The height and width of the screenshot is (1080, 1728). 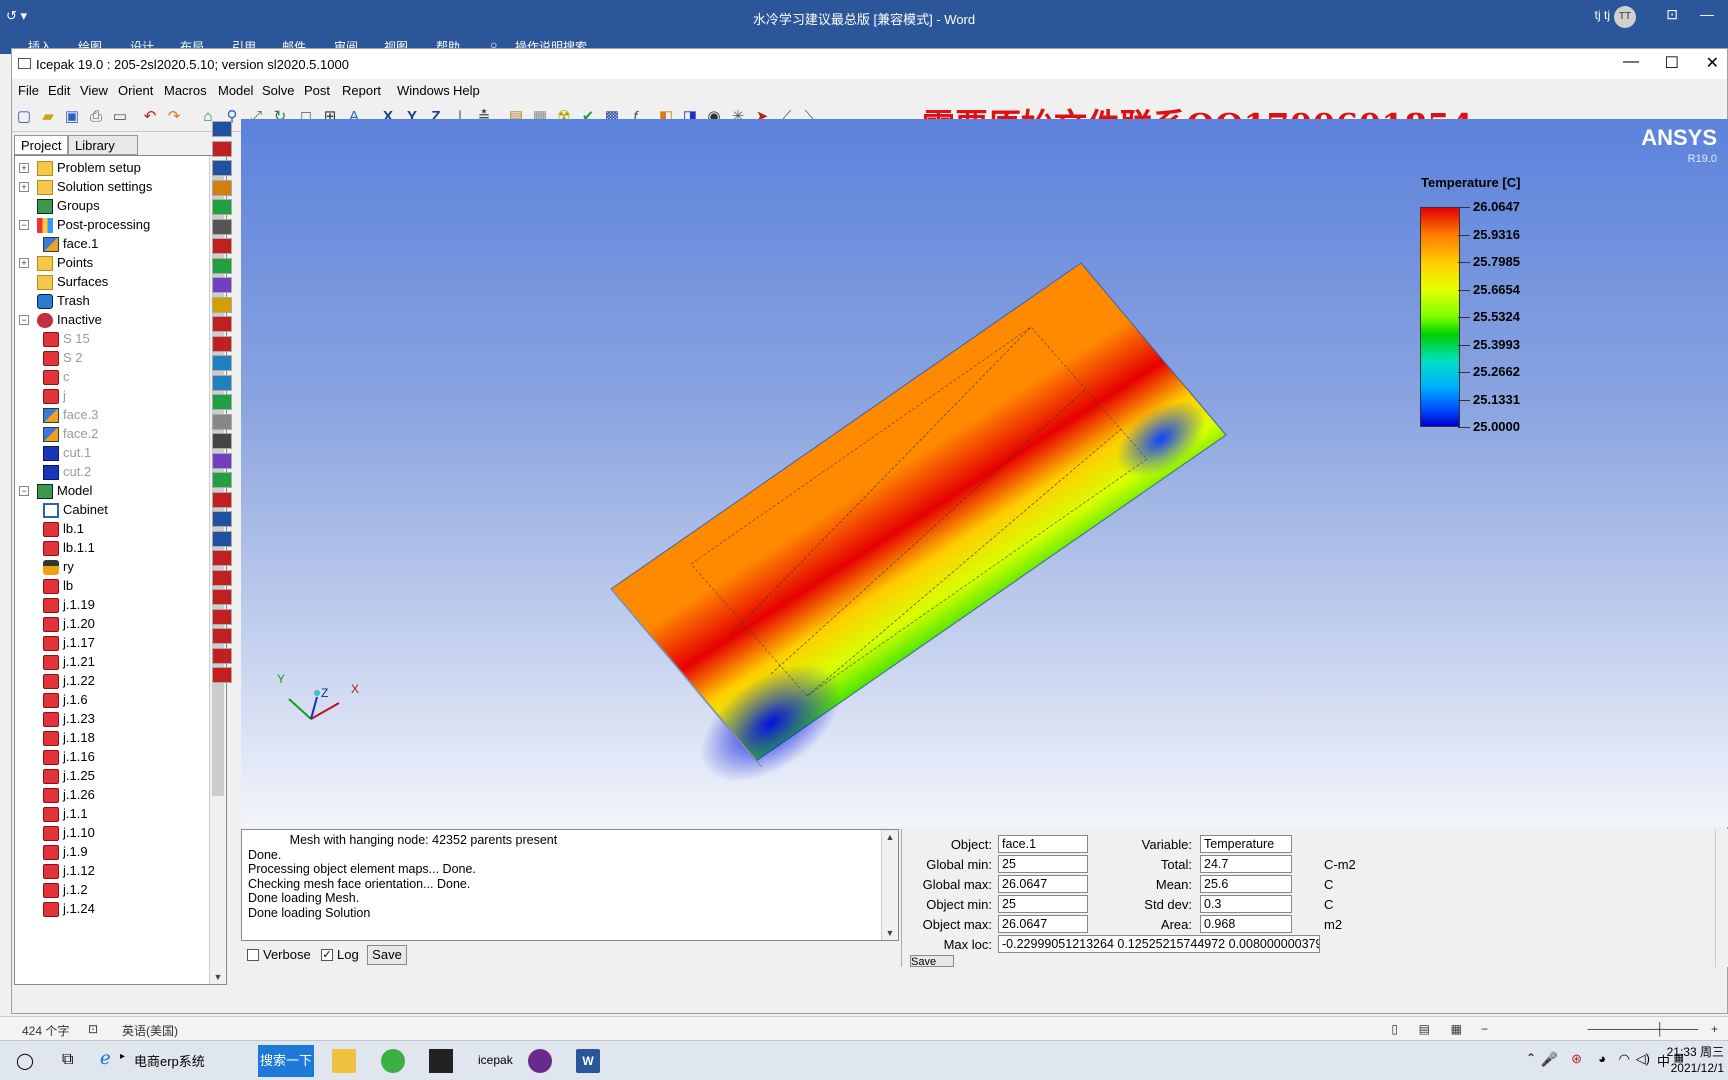 I want to click on web-layout-icon: ▦, so click(x=1456, y=1029).